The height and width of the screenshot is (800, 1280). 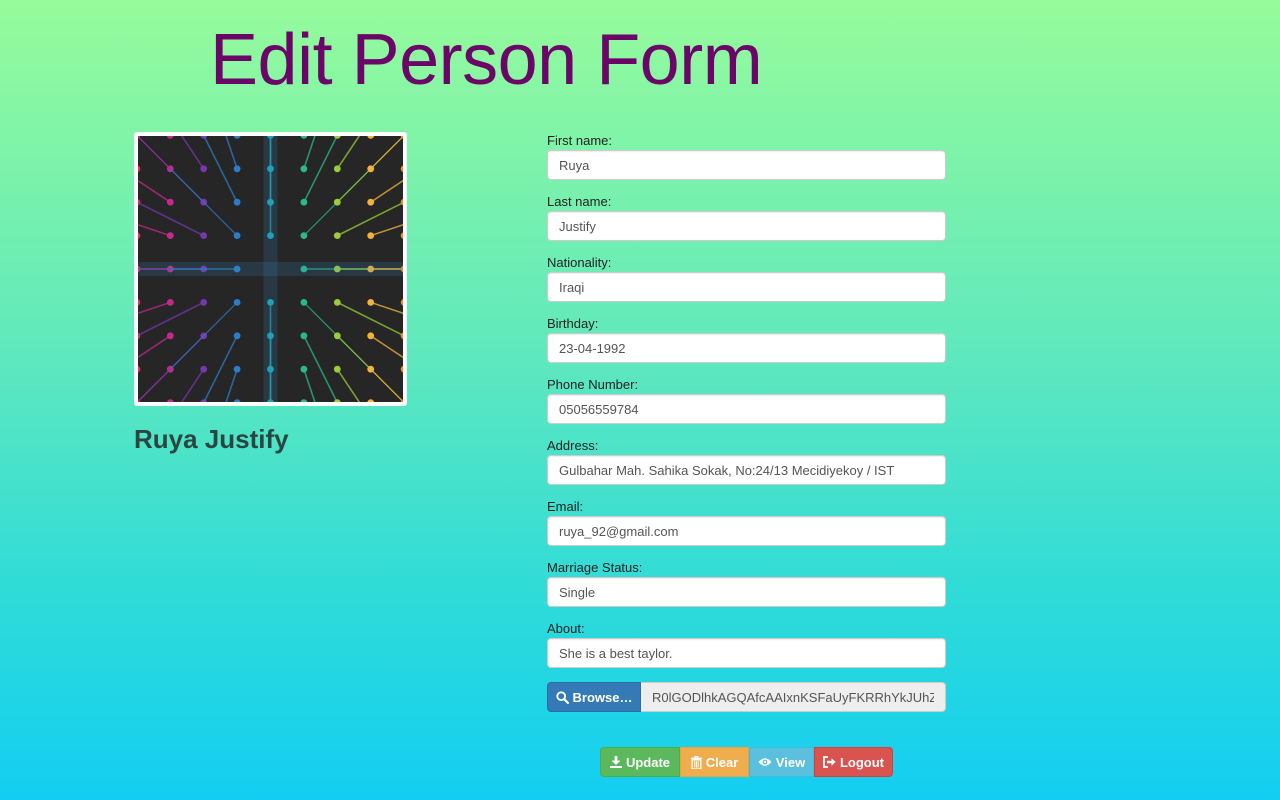 I want to click on address-field: Address:, so click(x=746, y=468).